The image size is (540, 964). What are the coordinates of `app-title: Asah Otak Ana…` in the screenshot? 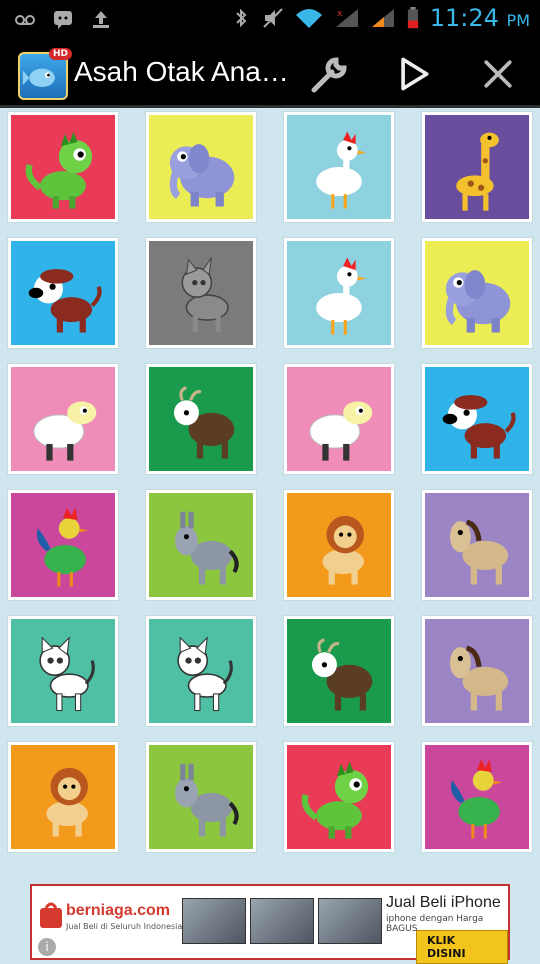 It's located at (181, 71).